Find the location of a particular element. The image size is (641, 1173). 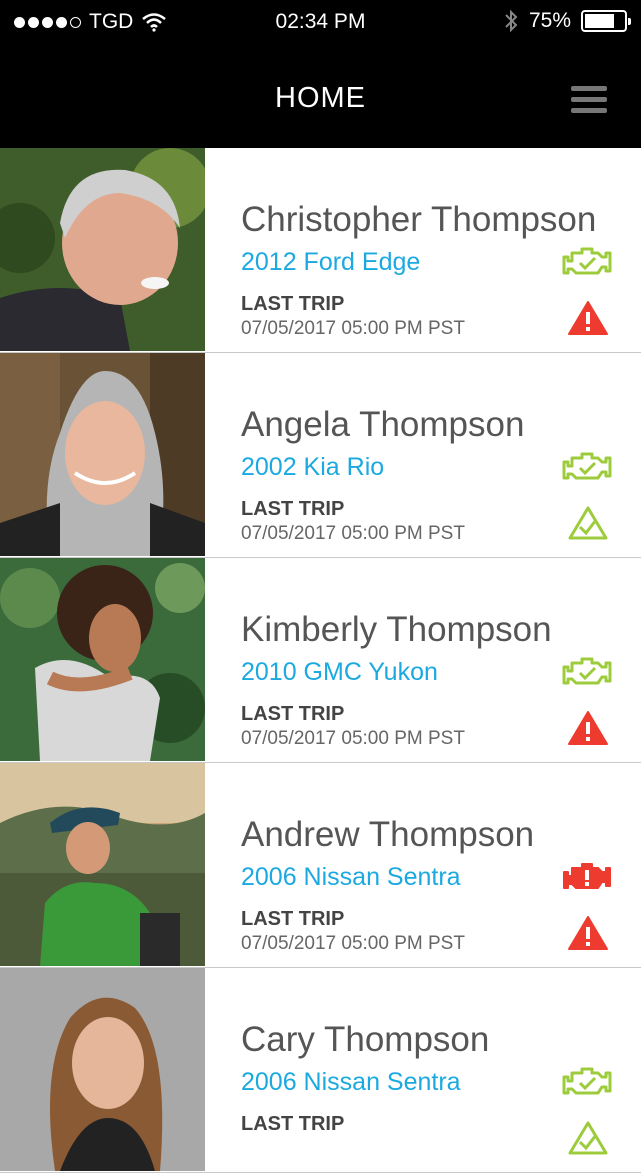

nav-bar: HOME is located at coordinates (320, 96).